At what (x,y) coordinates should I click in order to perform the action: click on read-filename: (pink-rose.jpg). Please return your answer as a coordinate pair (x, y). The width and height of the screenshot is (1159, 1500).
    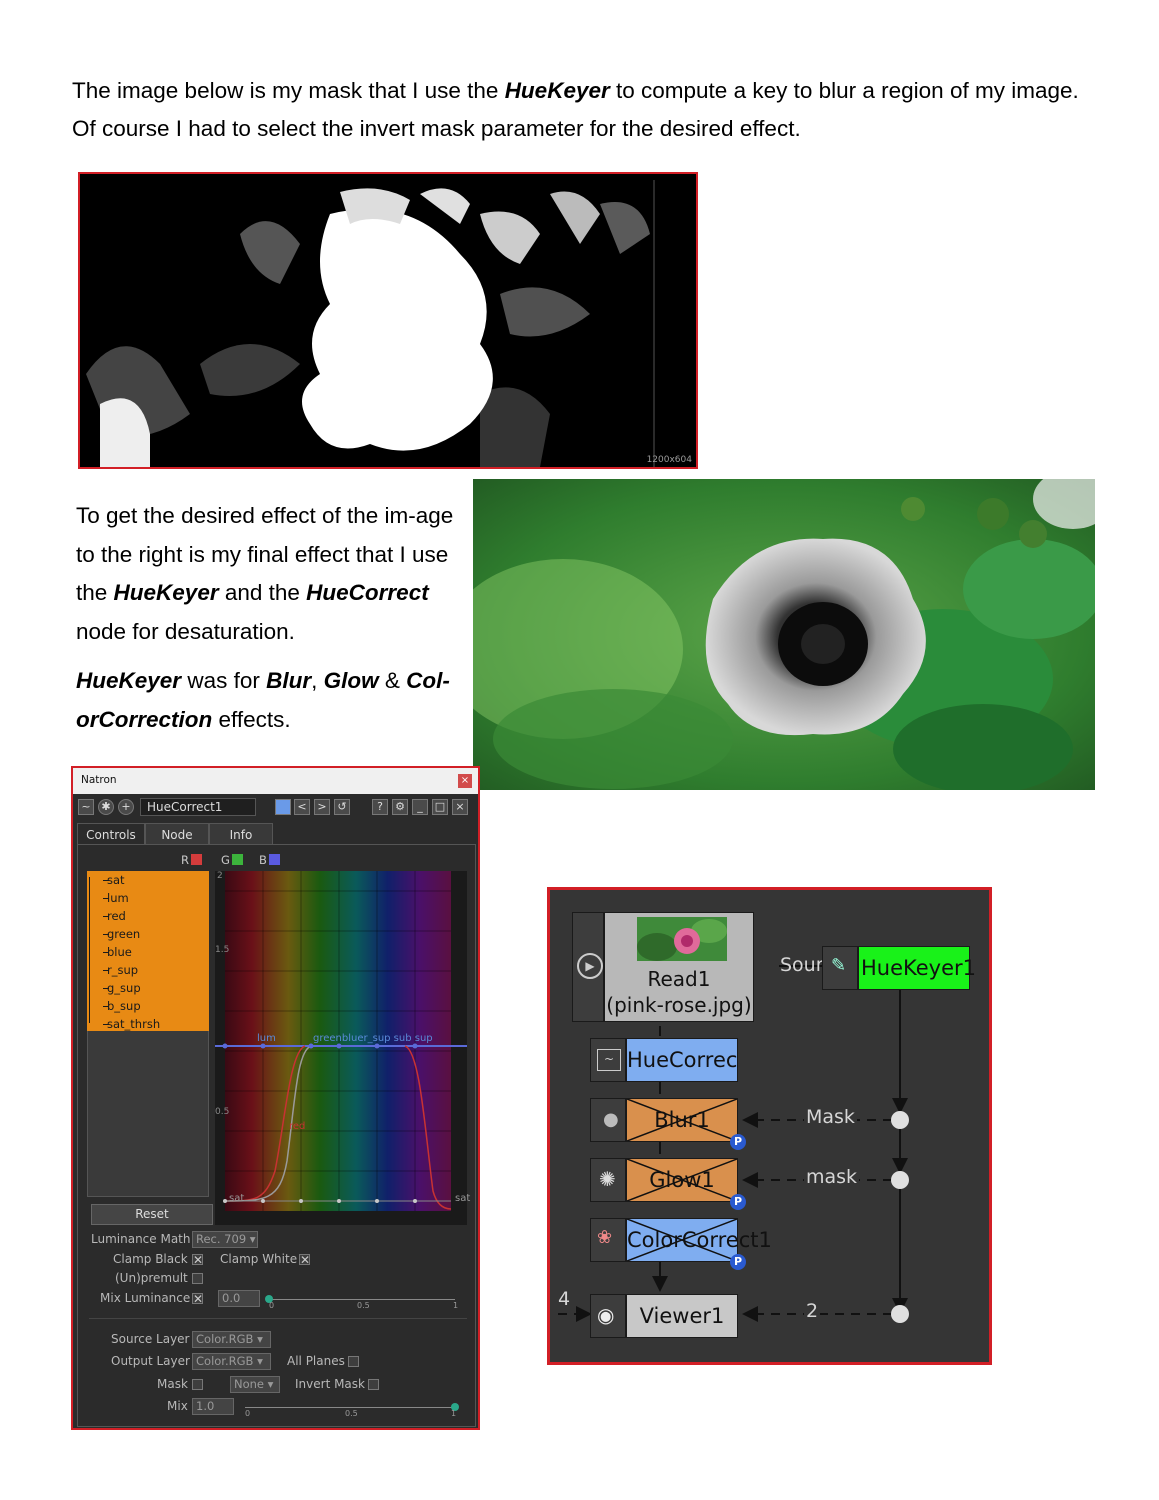
    Looking at the image, I should click on (679, 1005).